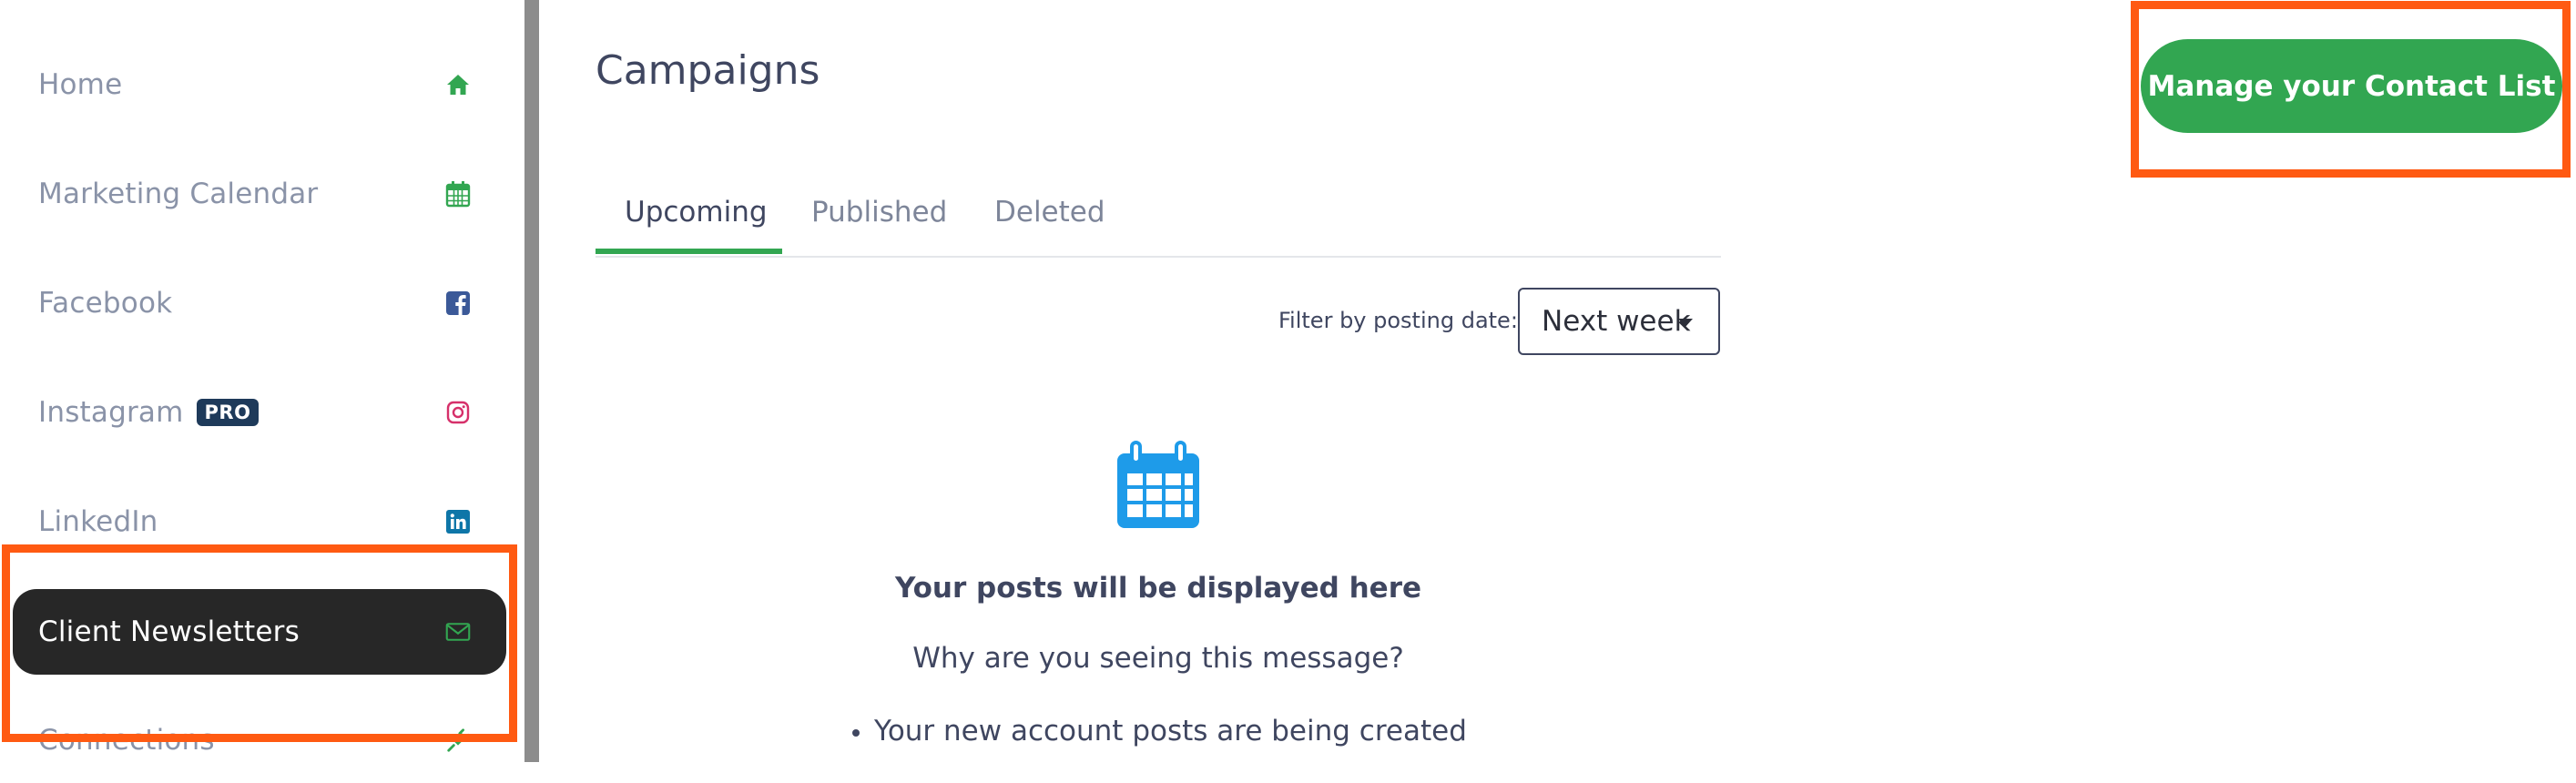 The height and width of the screenshot is (783, 2576). What do you see at coordinates (105, 304) in the screenshot?
I see `sidebar-item-label: Facebook` at bounding box center [105, 304].